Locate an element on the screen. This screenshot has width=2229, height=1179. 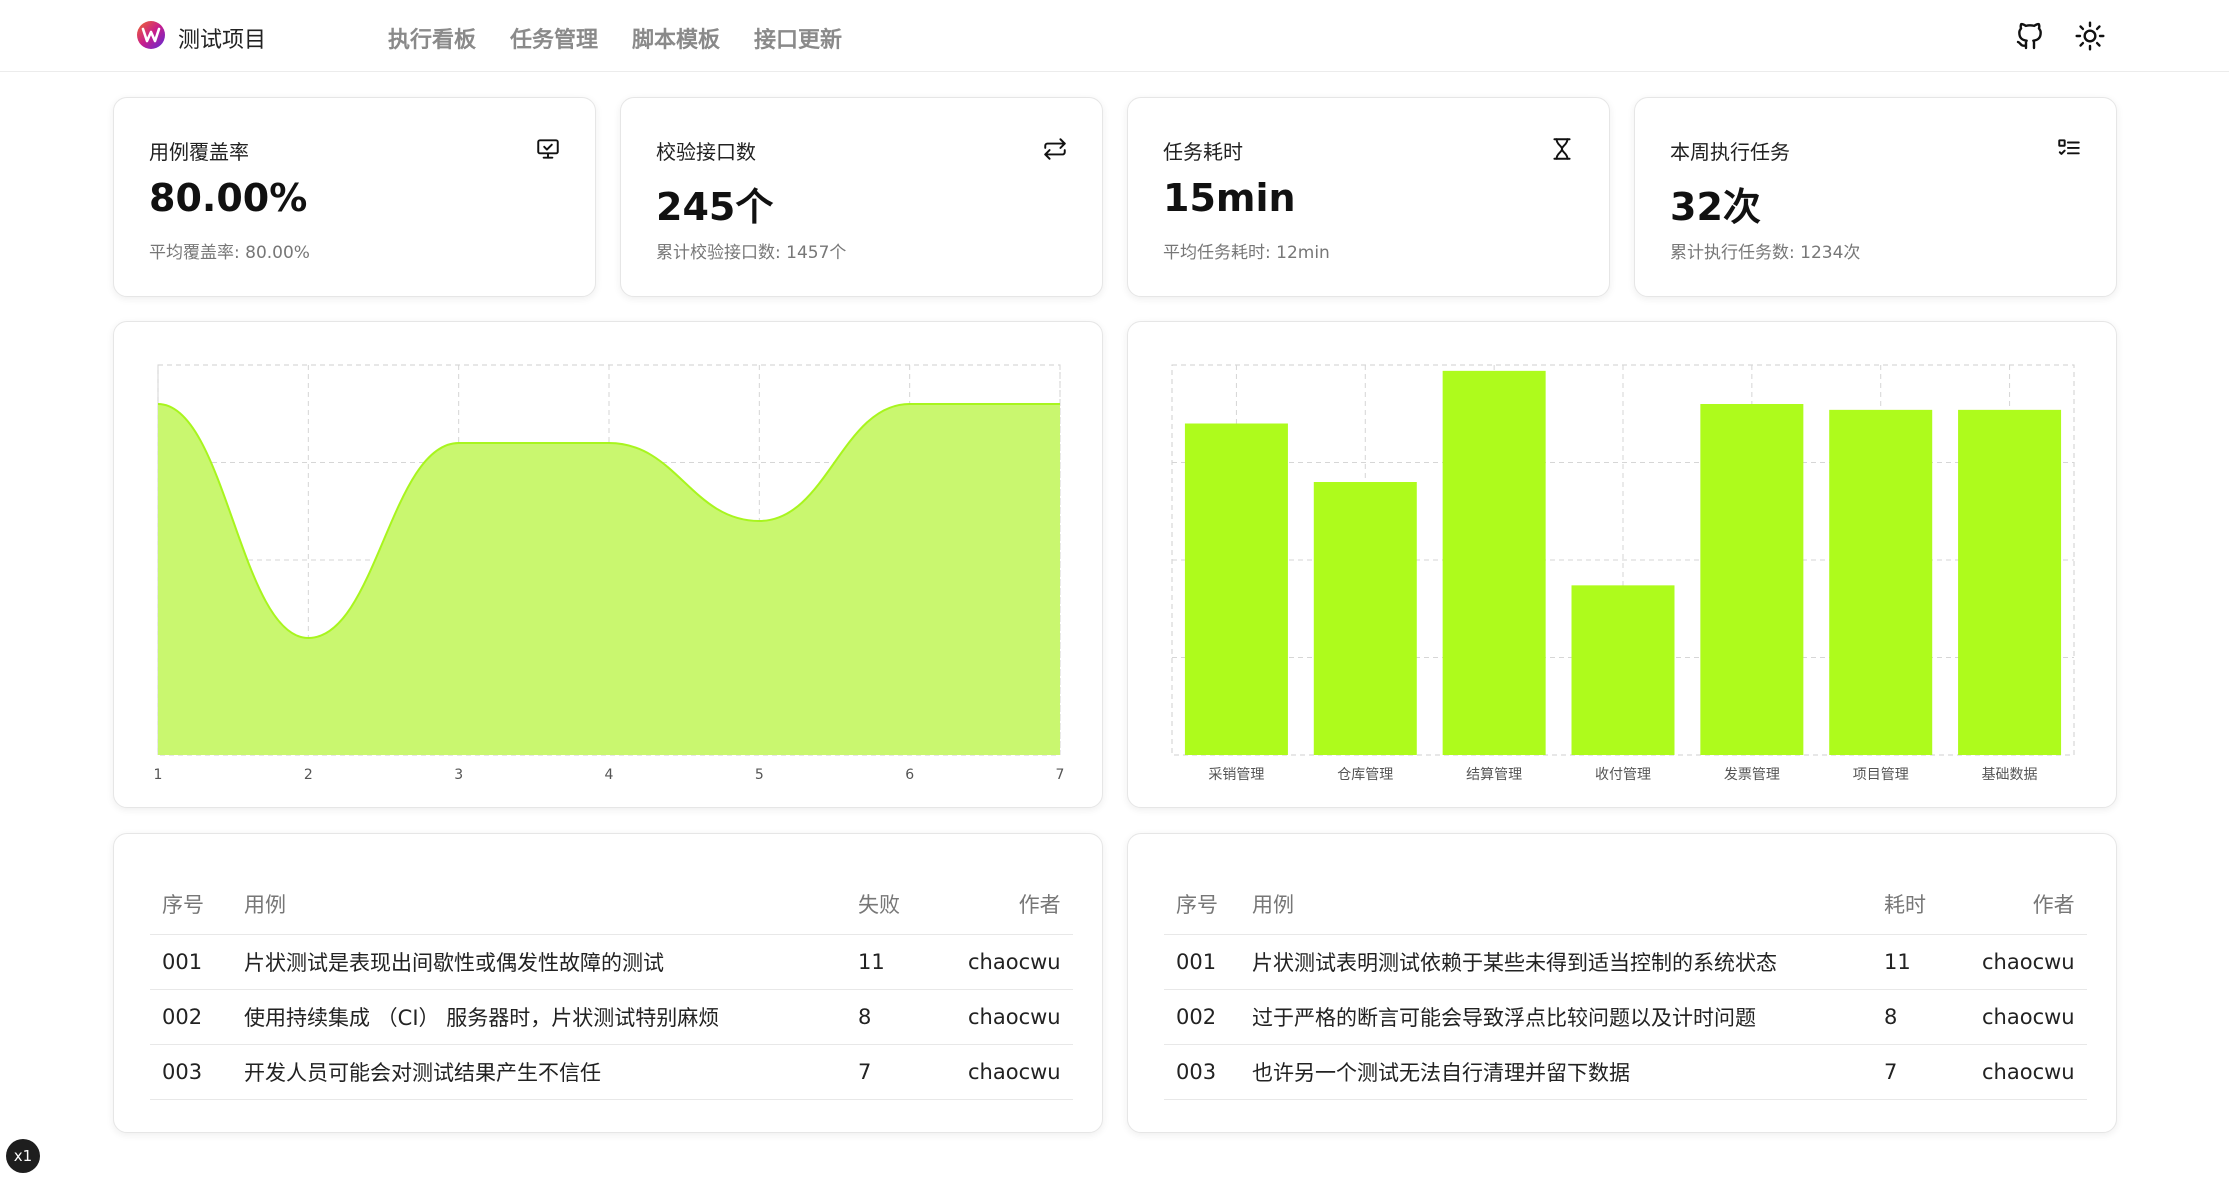
stat-card-api-count: 校验接口数 245个 累计校验接口数: 1457个 is located at coordinates (861, 197).